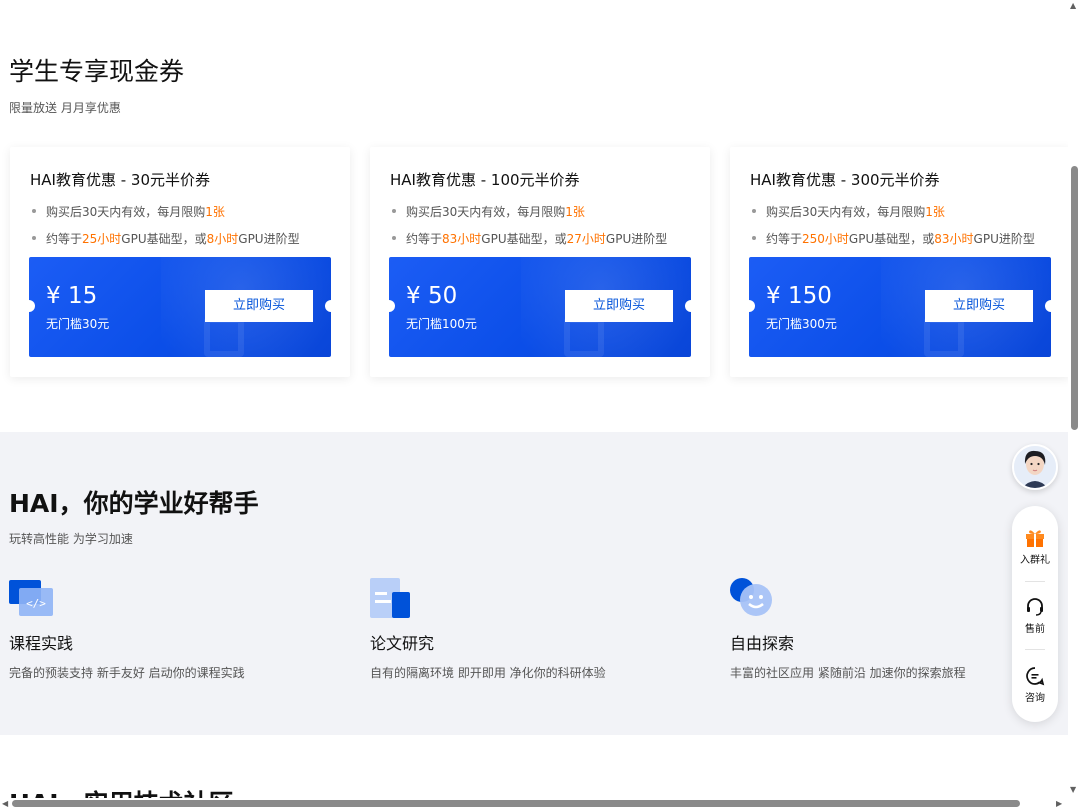 Image resolution: width=1080 pixels, height=810 pixels. What do you see at coordinates (801, 324) in the screenshot?
I see `coupon-threshold: 无门槛300元` at bounding box center [801, 324].